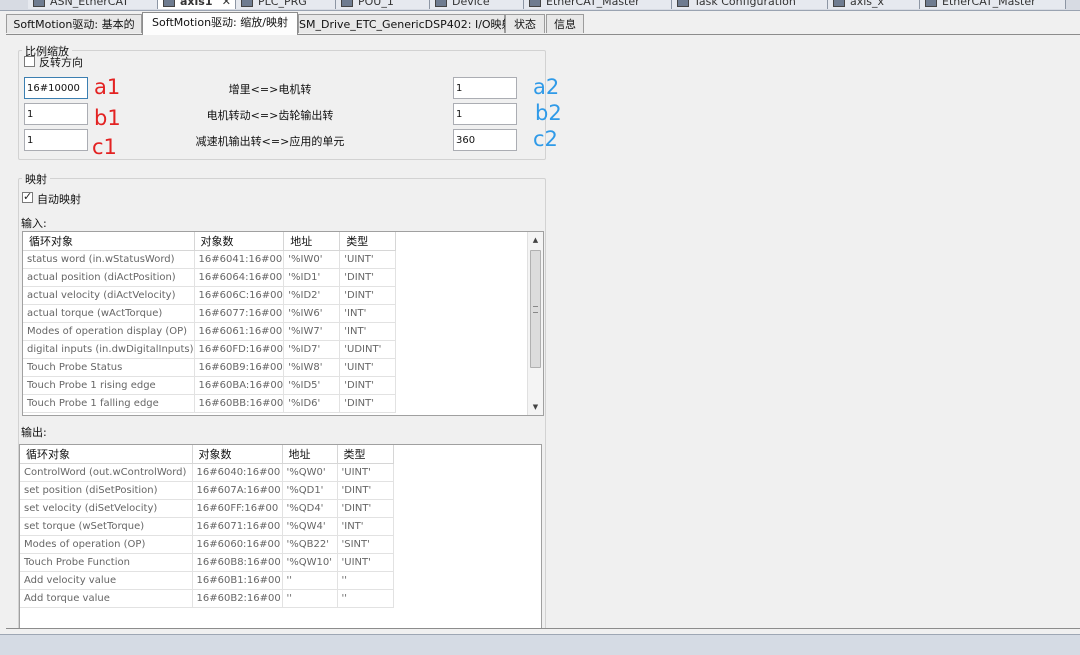  I want to click on cyclic-object-cell: Modes of operation (OP), so click(106, 544).